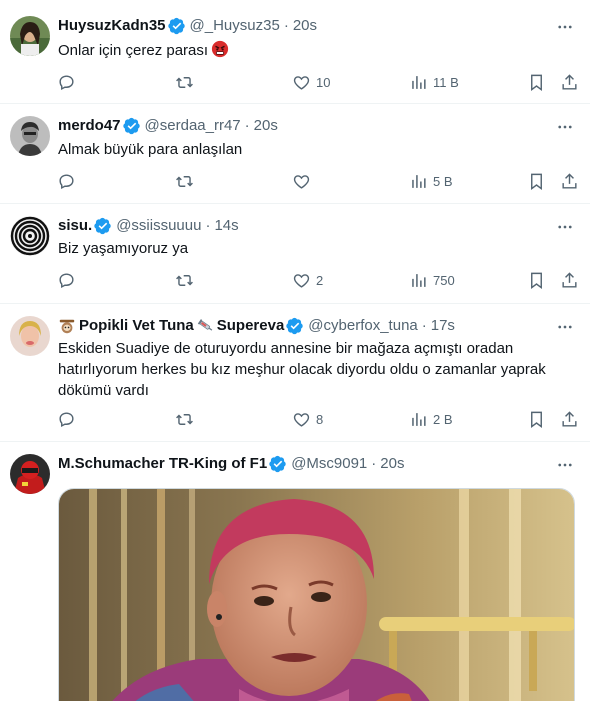  I want to click on user-handle: @ssiissuuuu, so click(158, 226).